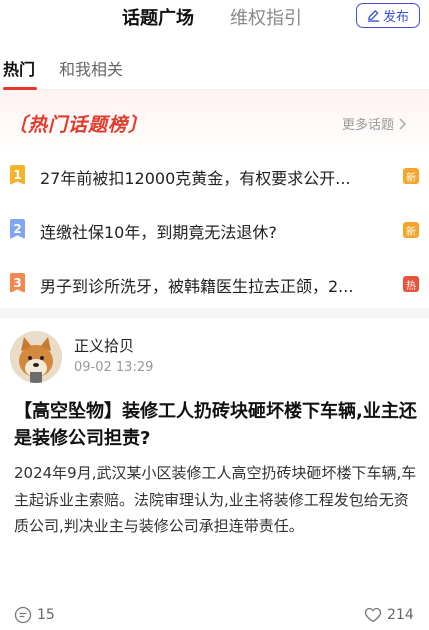 The image size is (429, 630). I want to click on publish-button: 发布, so click(388, 15).